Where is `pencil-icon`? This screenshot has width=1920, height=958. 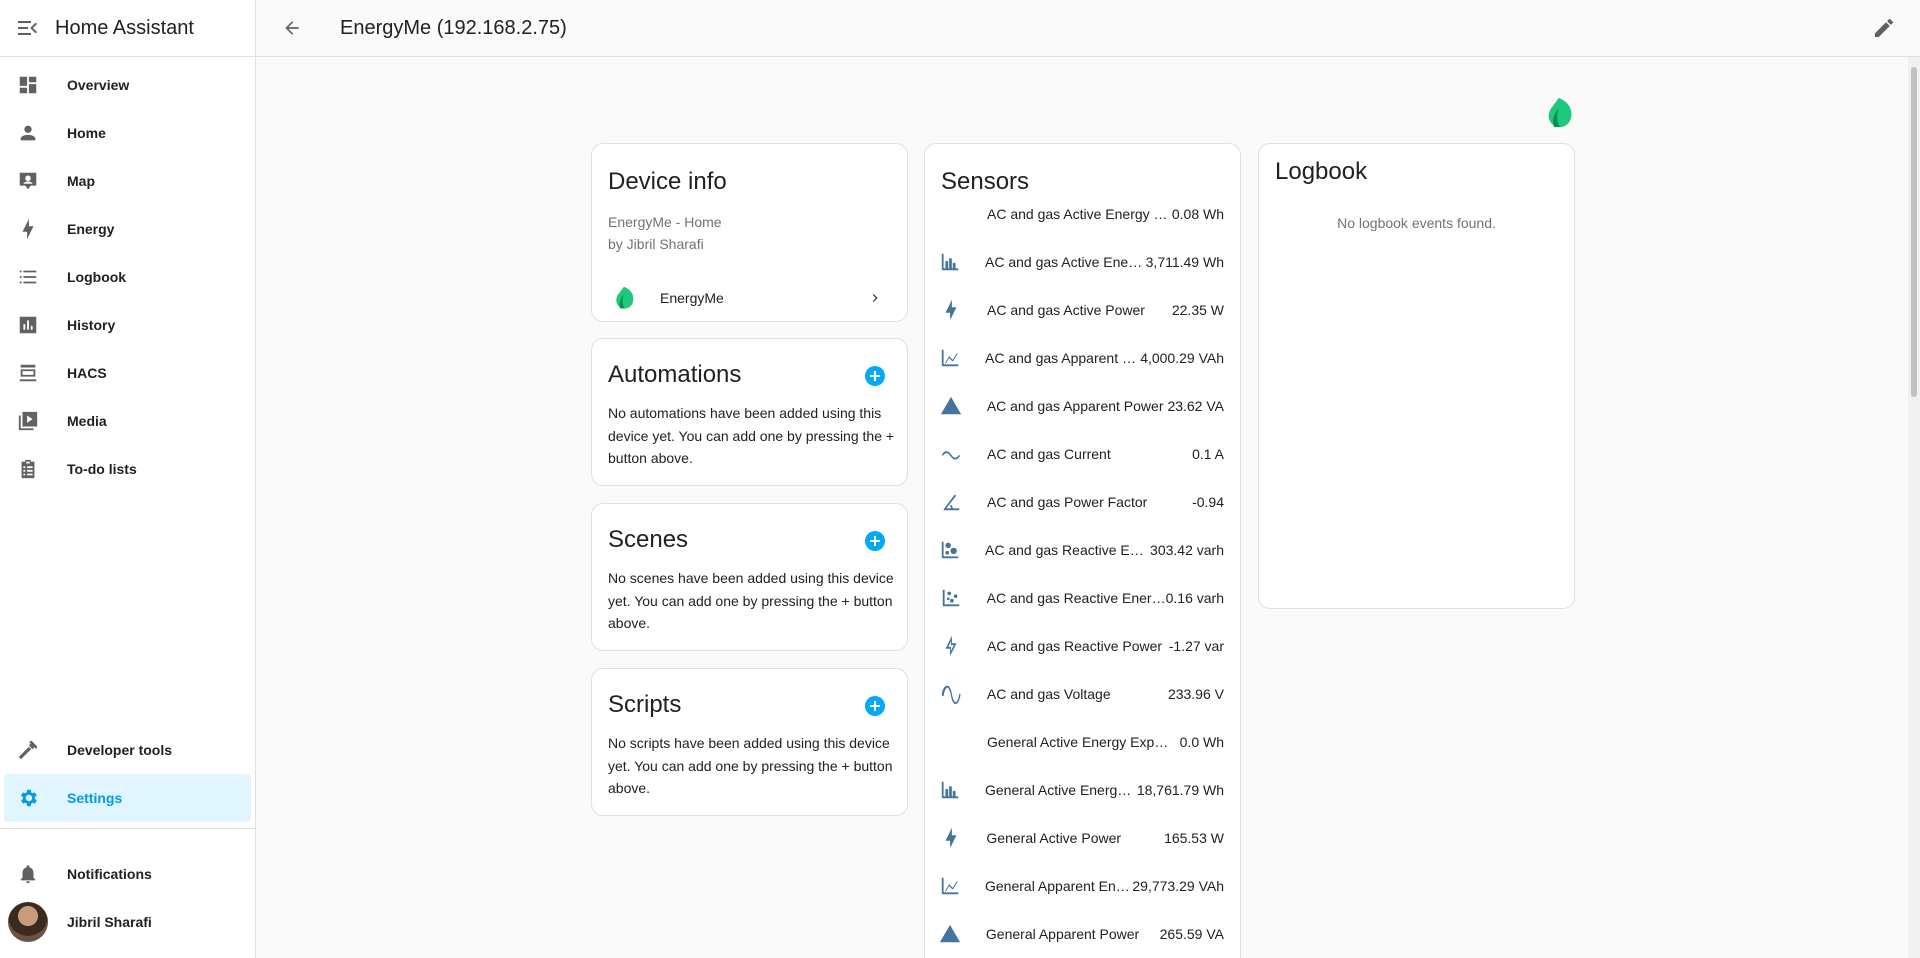
pencil-icon is located at coordinates (1884, 28).